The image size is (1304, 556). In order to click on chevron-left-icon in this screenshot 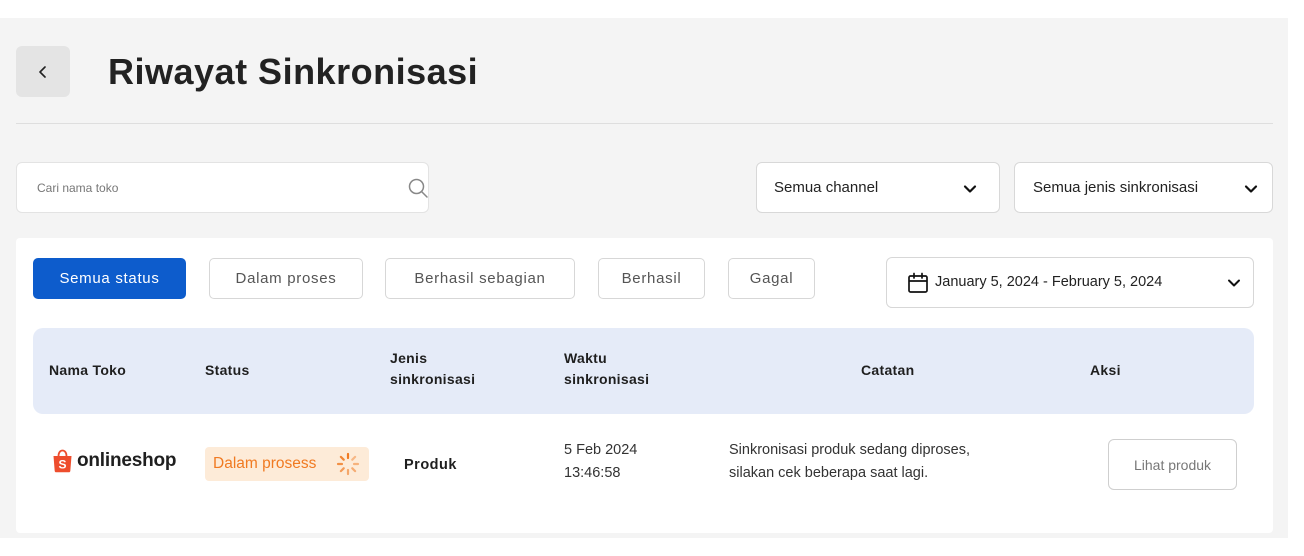, I will do `click(42, 71)`.